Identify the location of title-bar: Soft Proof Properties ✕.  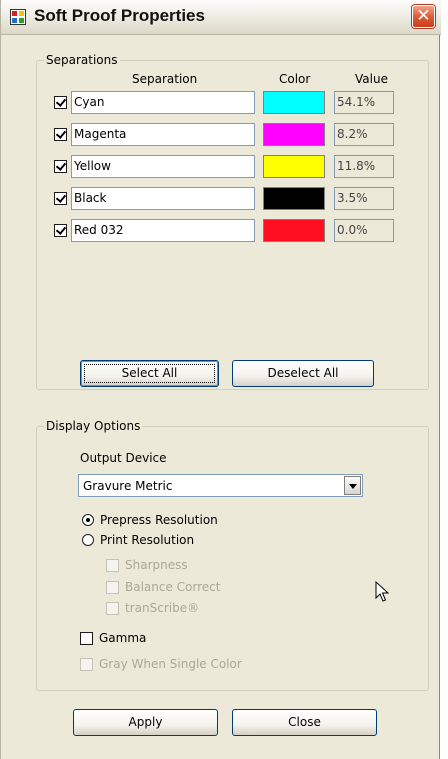
(221, 17).